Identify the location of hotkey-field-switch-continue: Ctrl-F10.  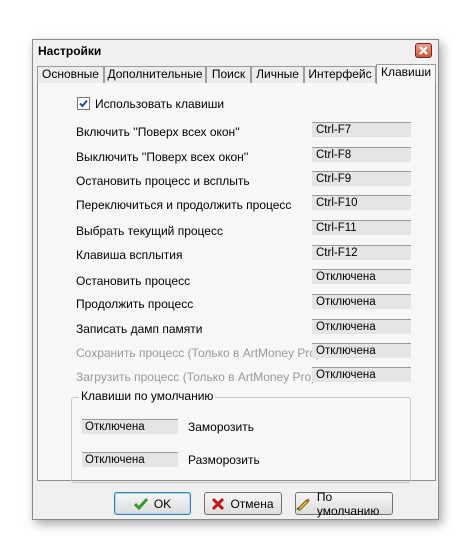
(361, 202).